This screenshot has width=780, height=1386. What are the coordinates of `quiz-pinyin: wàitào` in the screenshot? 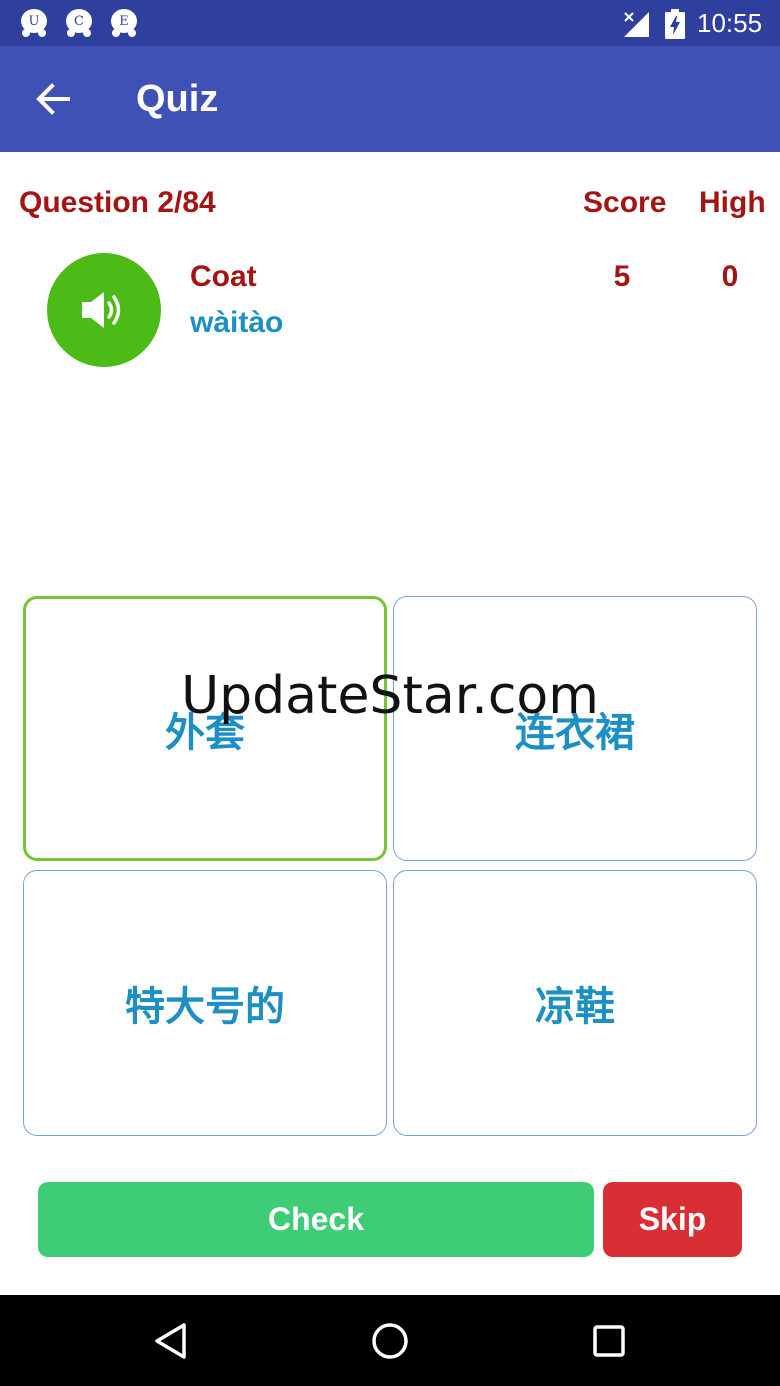 It's located at (237, 322).